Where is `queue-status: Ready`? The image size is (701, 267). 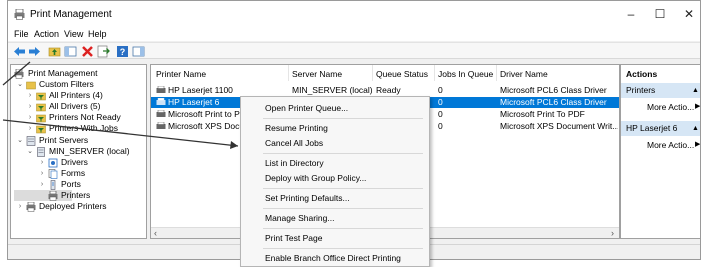
queue-status: Ready is located at coordinates (388, 90).